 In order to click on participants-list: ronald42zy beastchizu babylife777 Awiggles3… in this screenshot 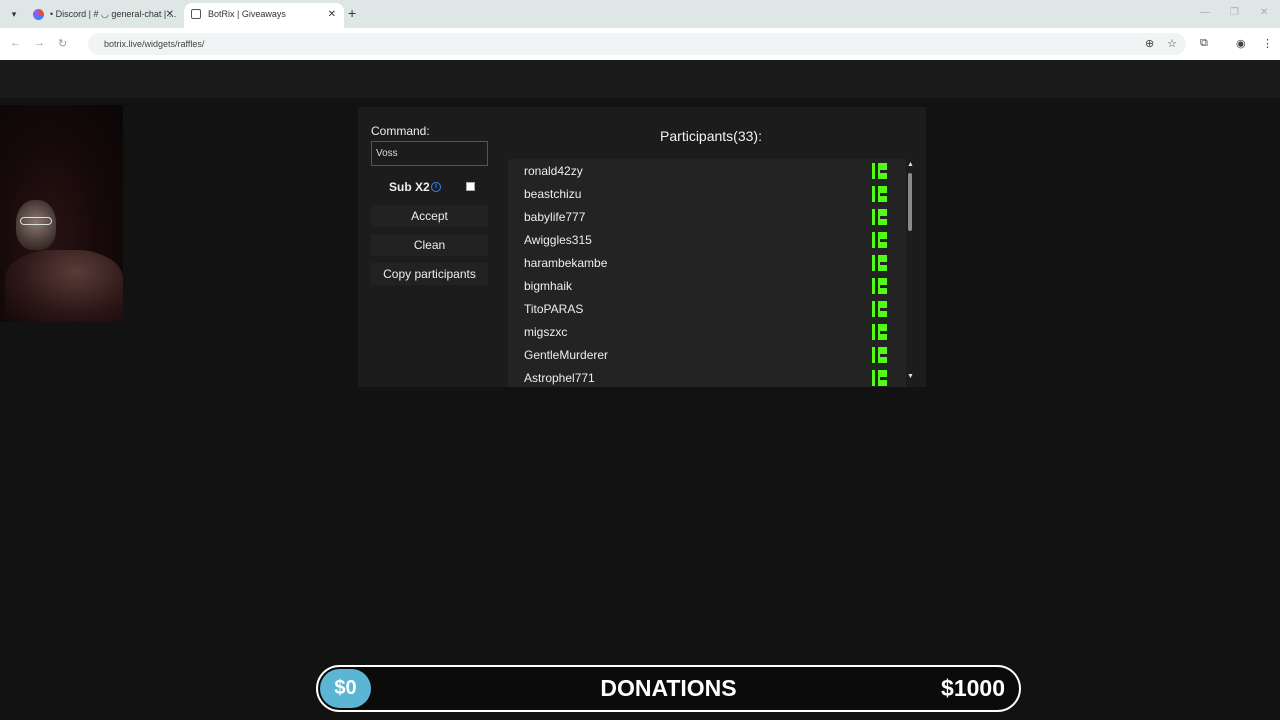, I will do `click(707, 273)`.